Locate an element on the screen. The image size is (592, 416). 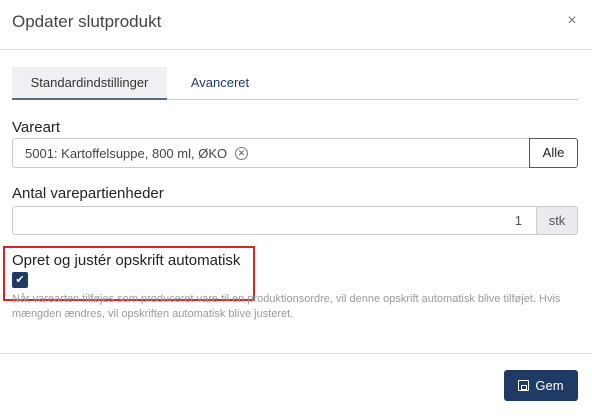
dialog-header: Opdater slutprodukt × is located at coordinates (296, 25).